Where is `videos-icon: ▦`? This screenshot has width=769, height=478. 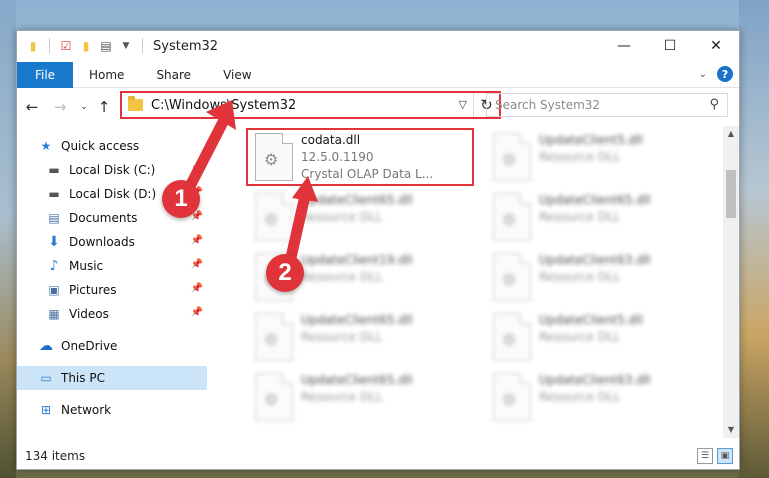
videos-icon: ▦ is located at coordinates (54, 314).